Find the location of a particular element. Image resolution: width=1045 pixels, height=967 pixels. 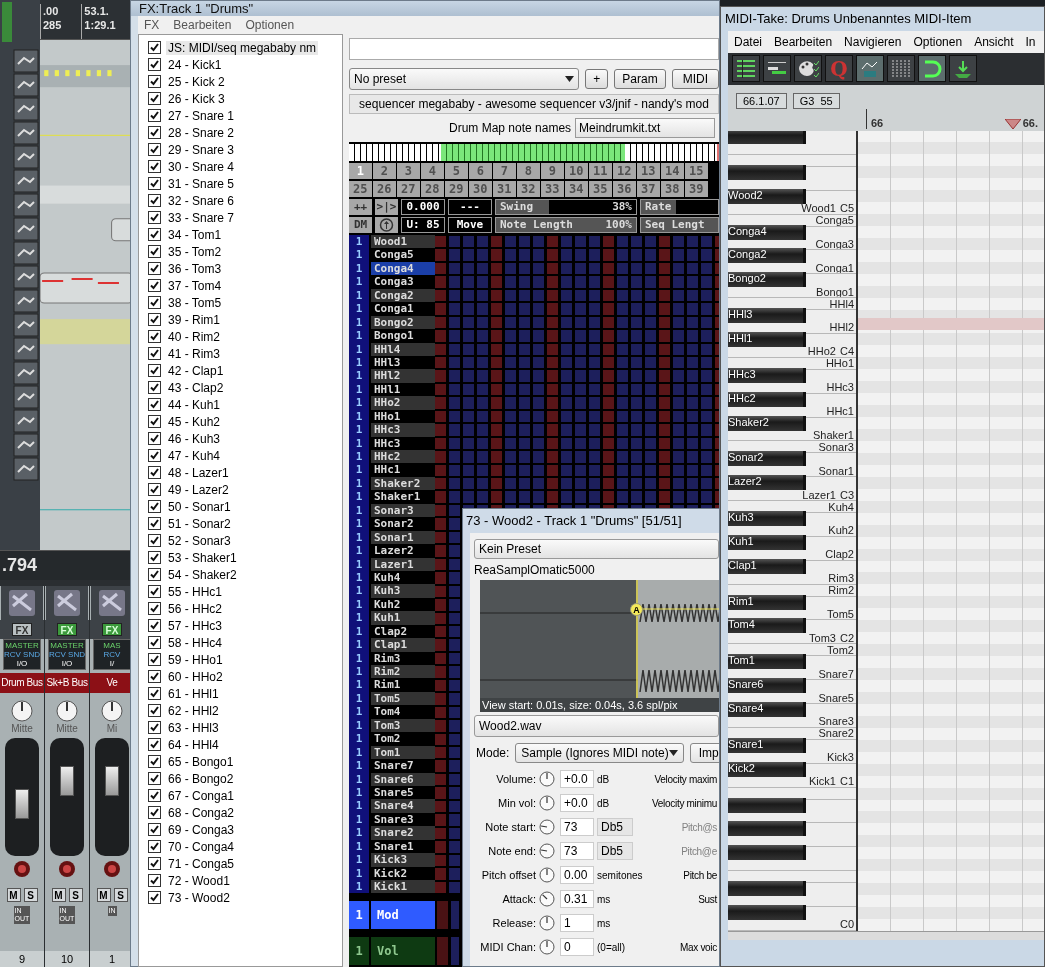

slider-label: Seq Lengt is located at coordinates (675, 225).